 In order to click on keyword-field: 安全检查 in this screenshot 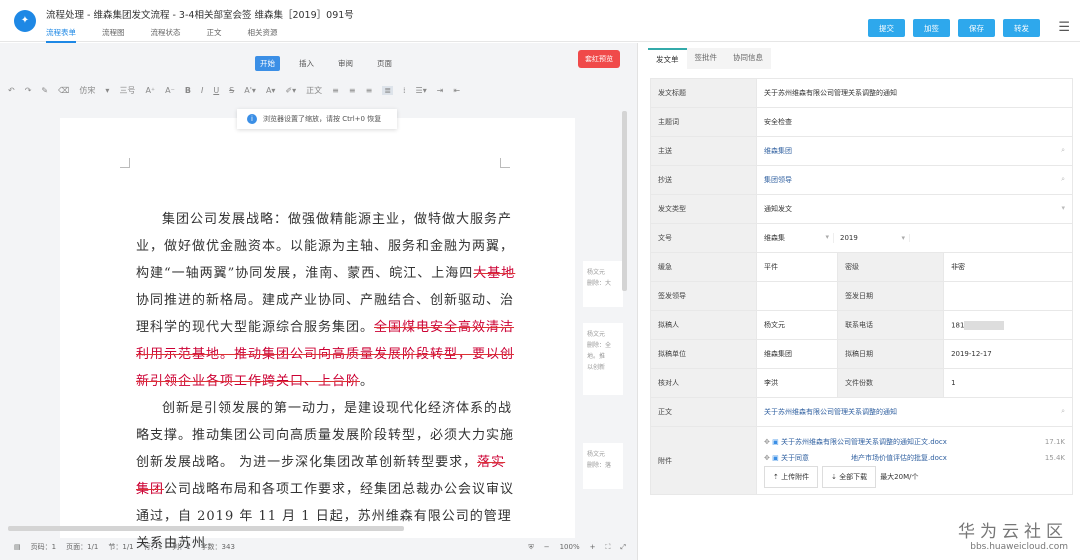, I will do `click(914, 122)`.